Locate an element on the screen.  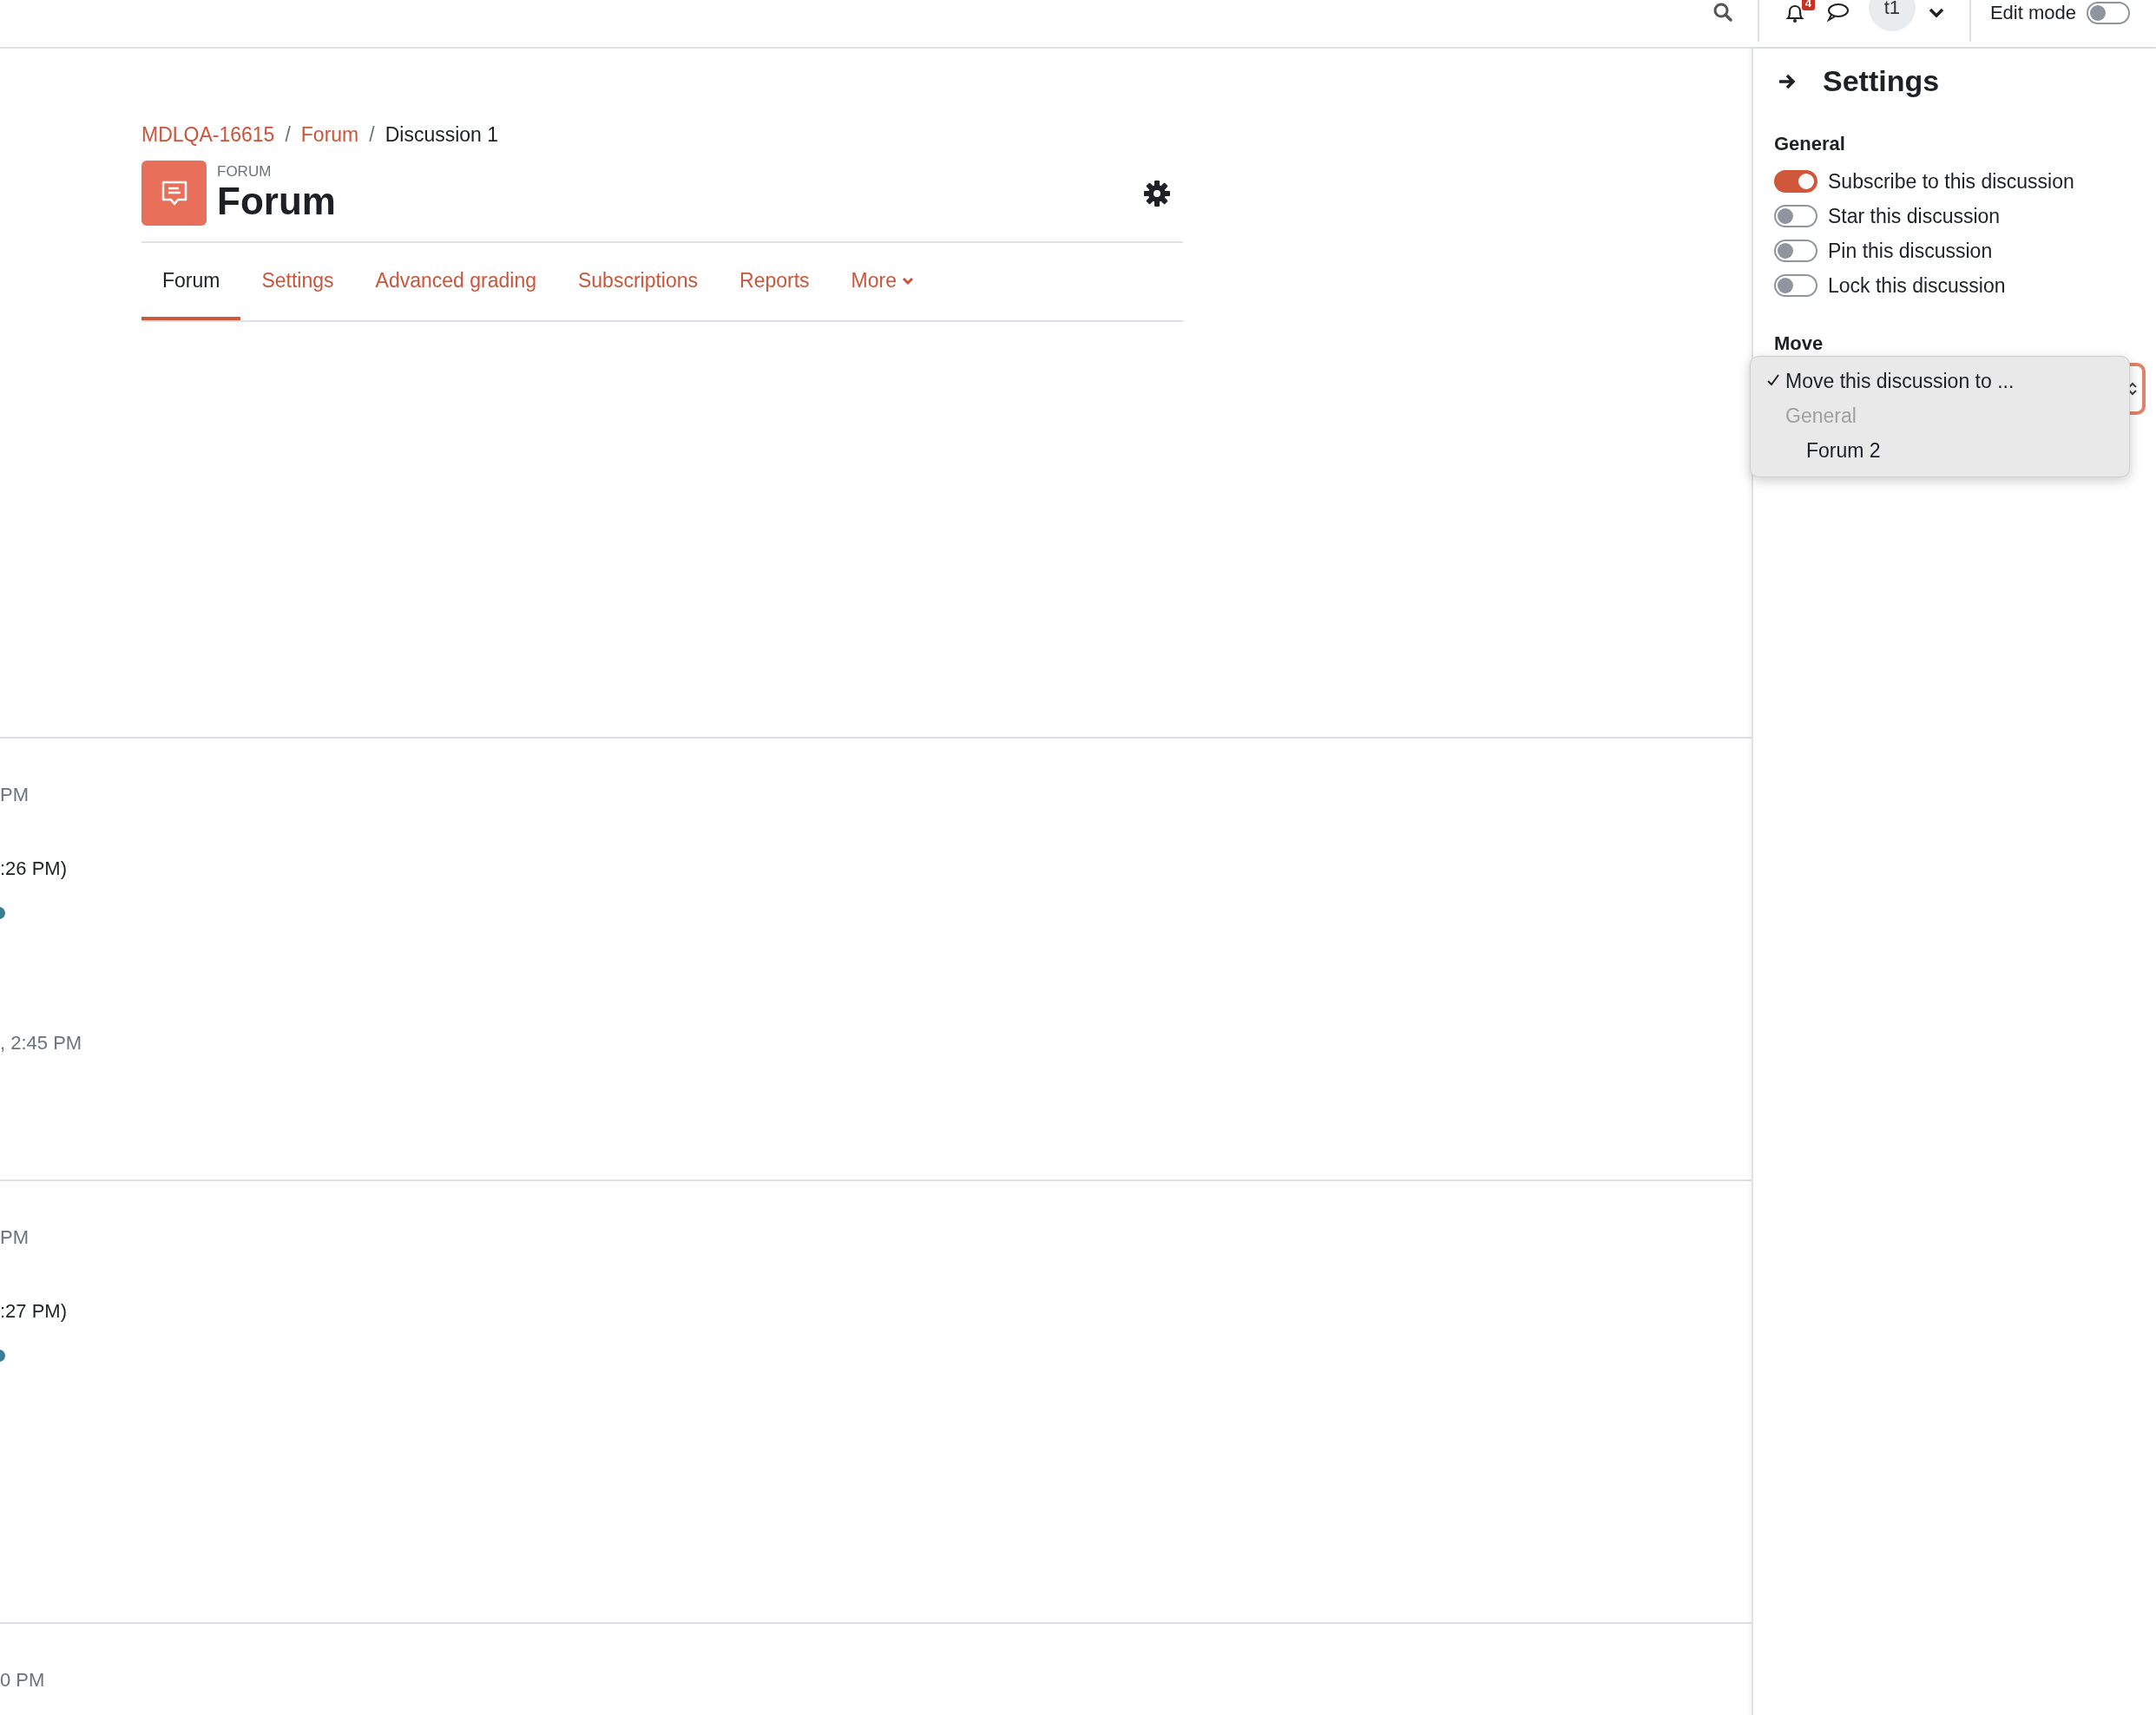
settings-icon is located at coordinates (1157, 193).